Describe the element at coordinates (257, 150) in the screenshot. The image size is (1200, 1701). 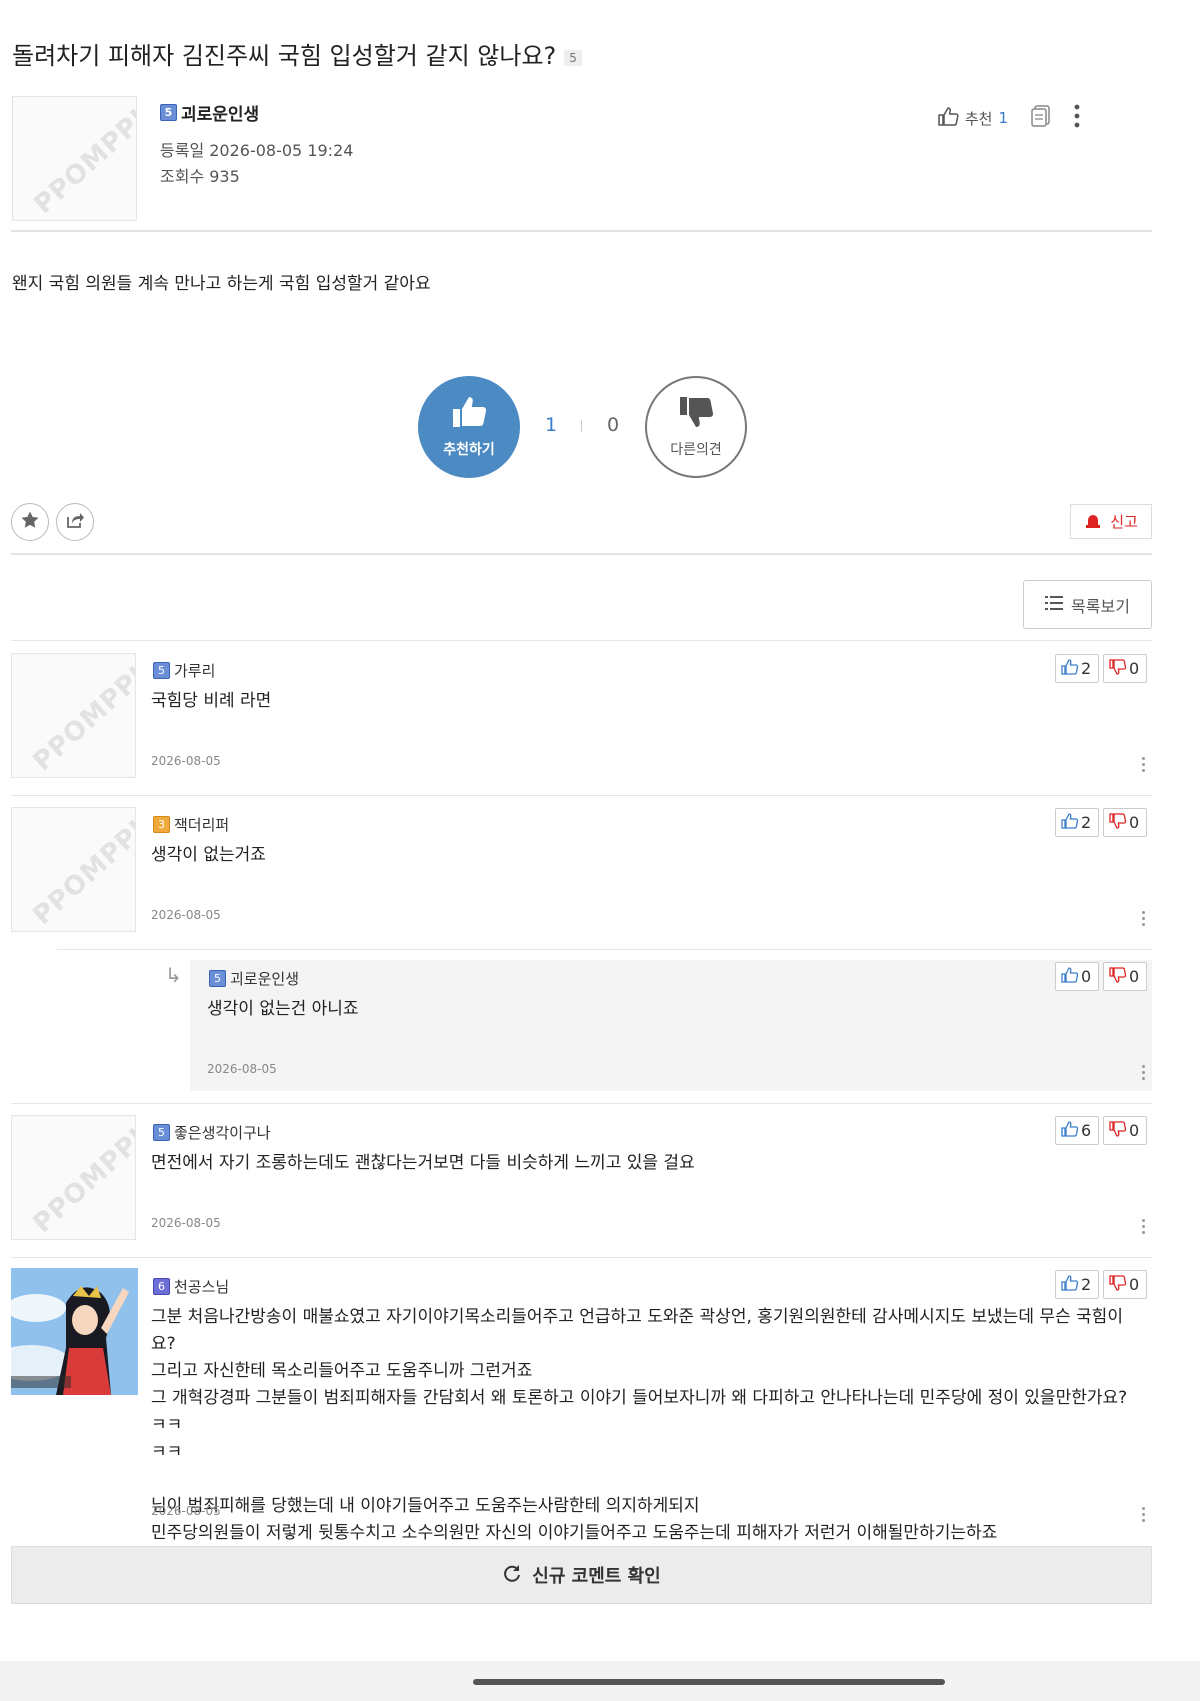
I see `post-date: 등록일 2026-08-05 19:24` at that location.